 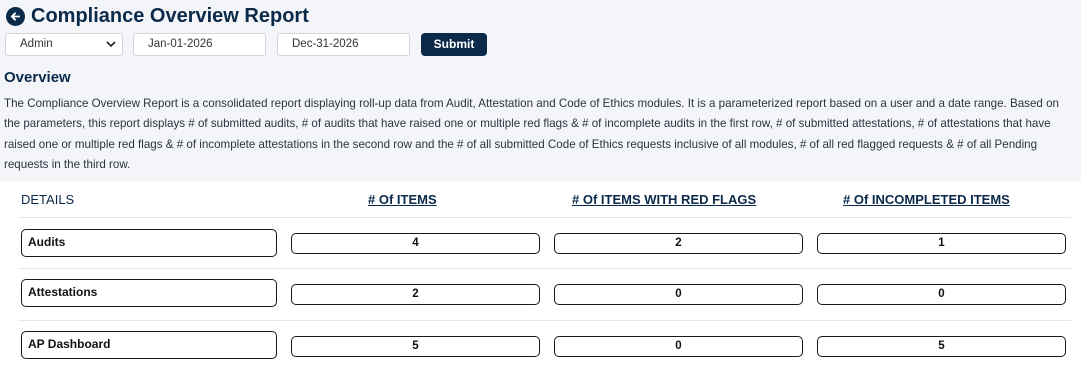 What do you see at coordinates (149, 345) in the screenshot?
I see `row-label-ap-dashboard: AP Dashboard` at bounding box center [149, 345].